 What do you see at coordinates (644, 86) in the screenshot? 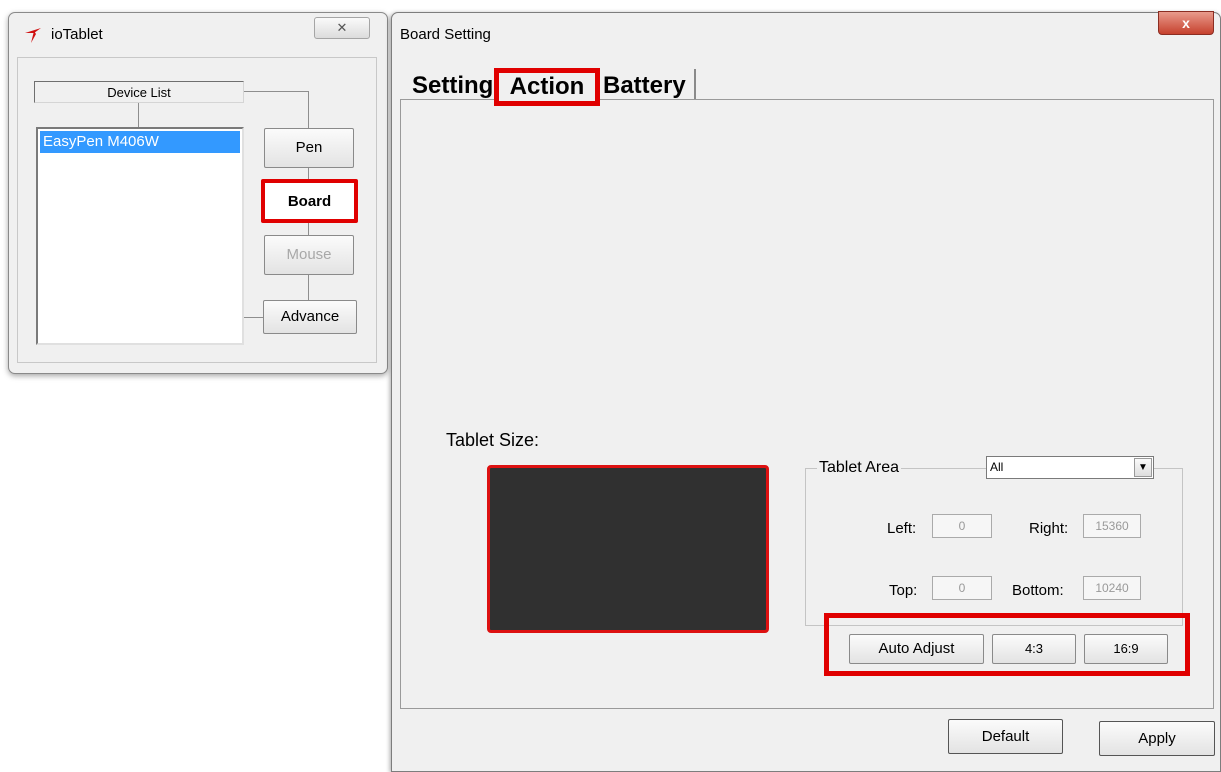
I see `tab-battery: Battery` at bounding box center [644, 86].